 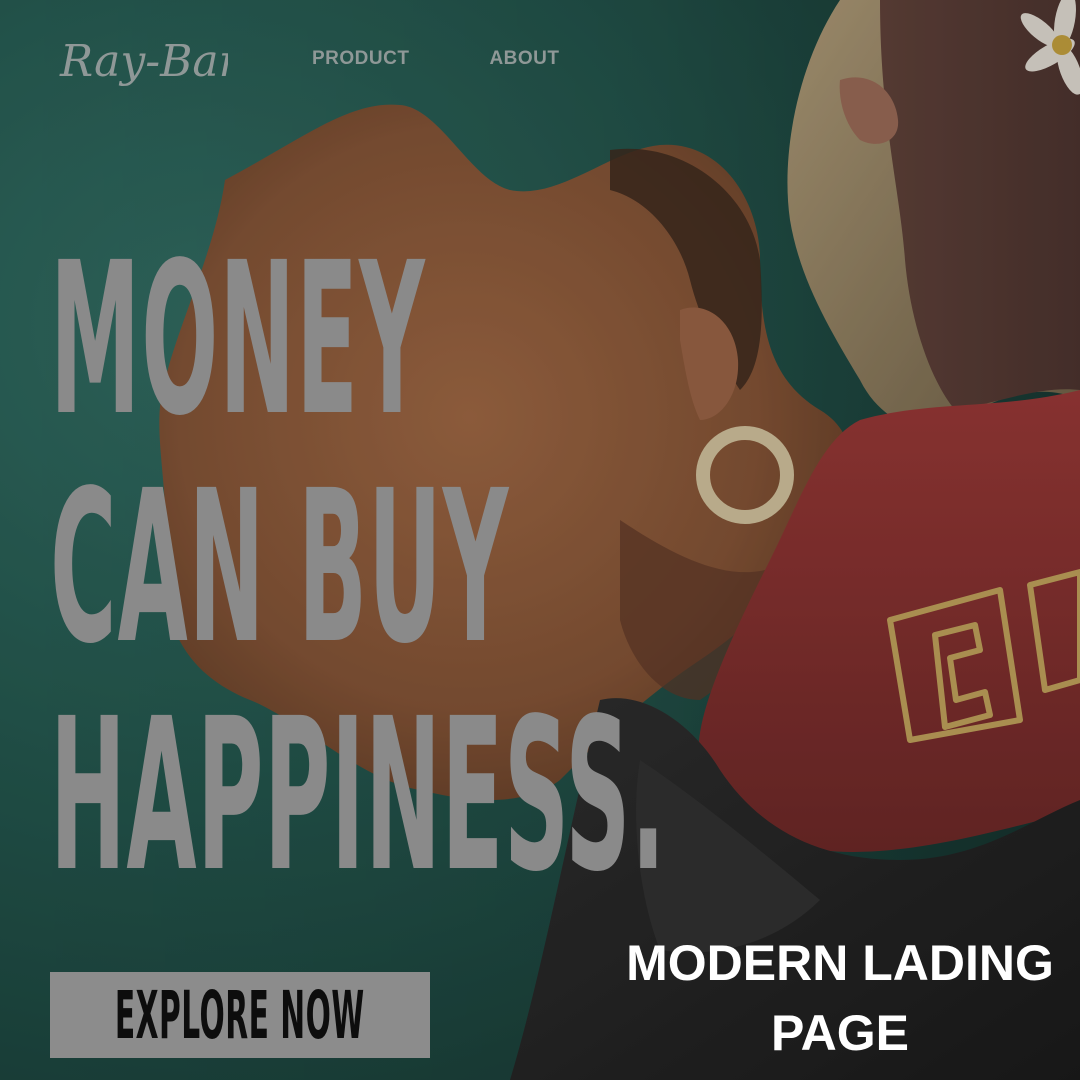 What do you see at coordinates (357, 796) in the screenshot?
I see `headline-line-3: HAPPINESS.` at bounding box center [357, 796].